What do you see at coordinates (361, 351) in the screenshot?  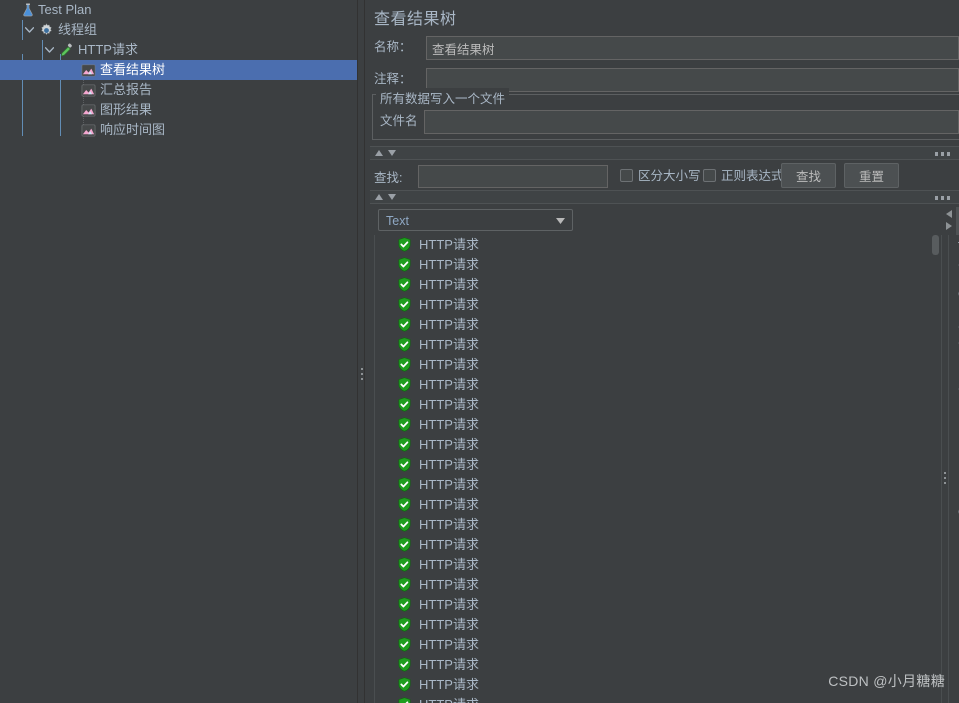 I see `main-splitter` at bounding box center [361, 351].